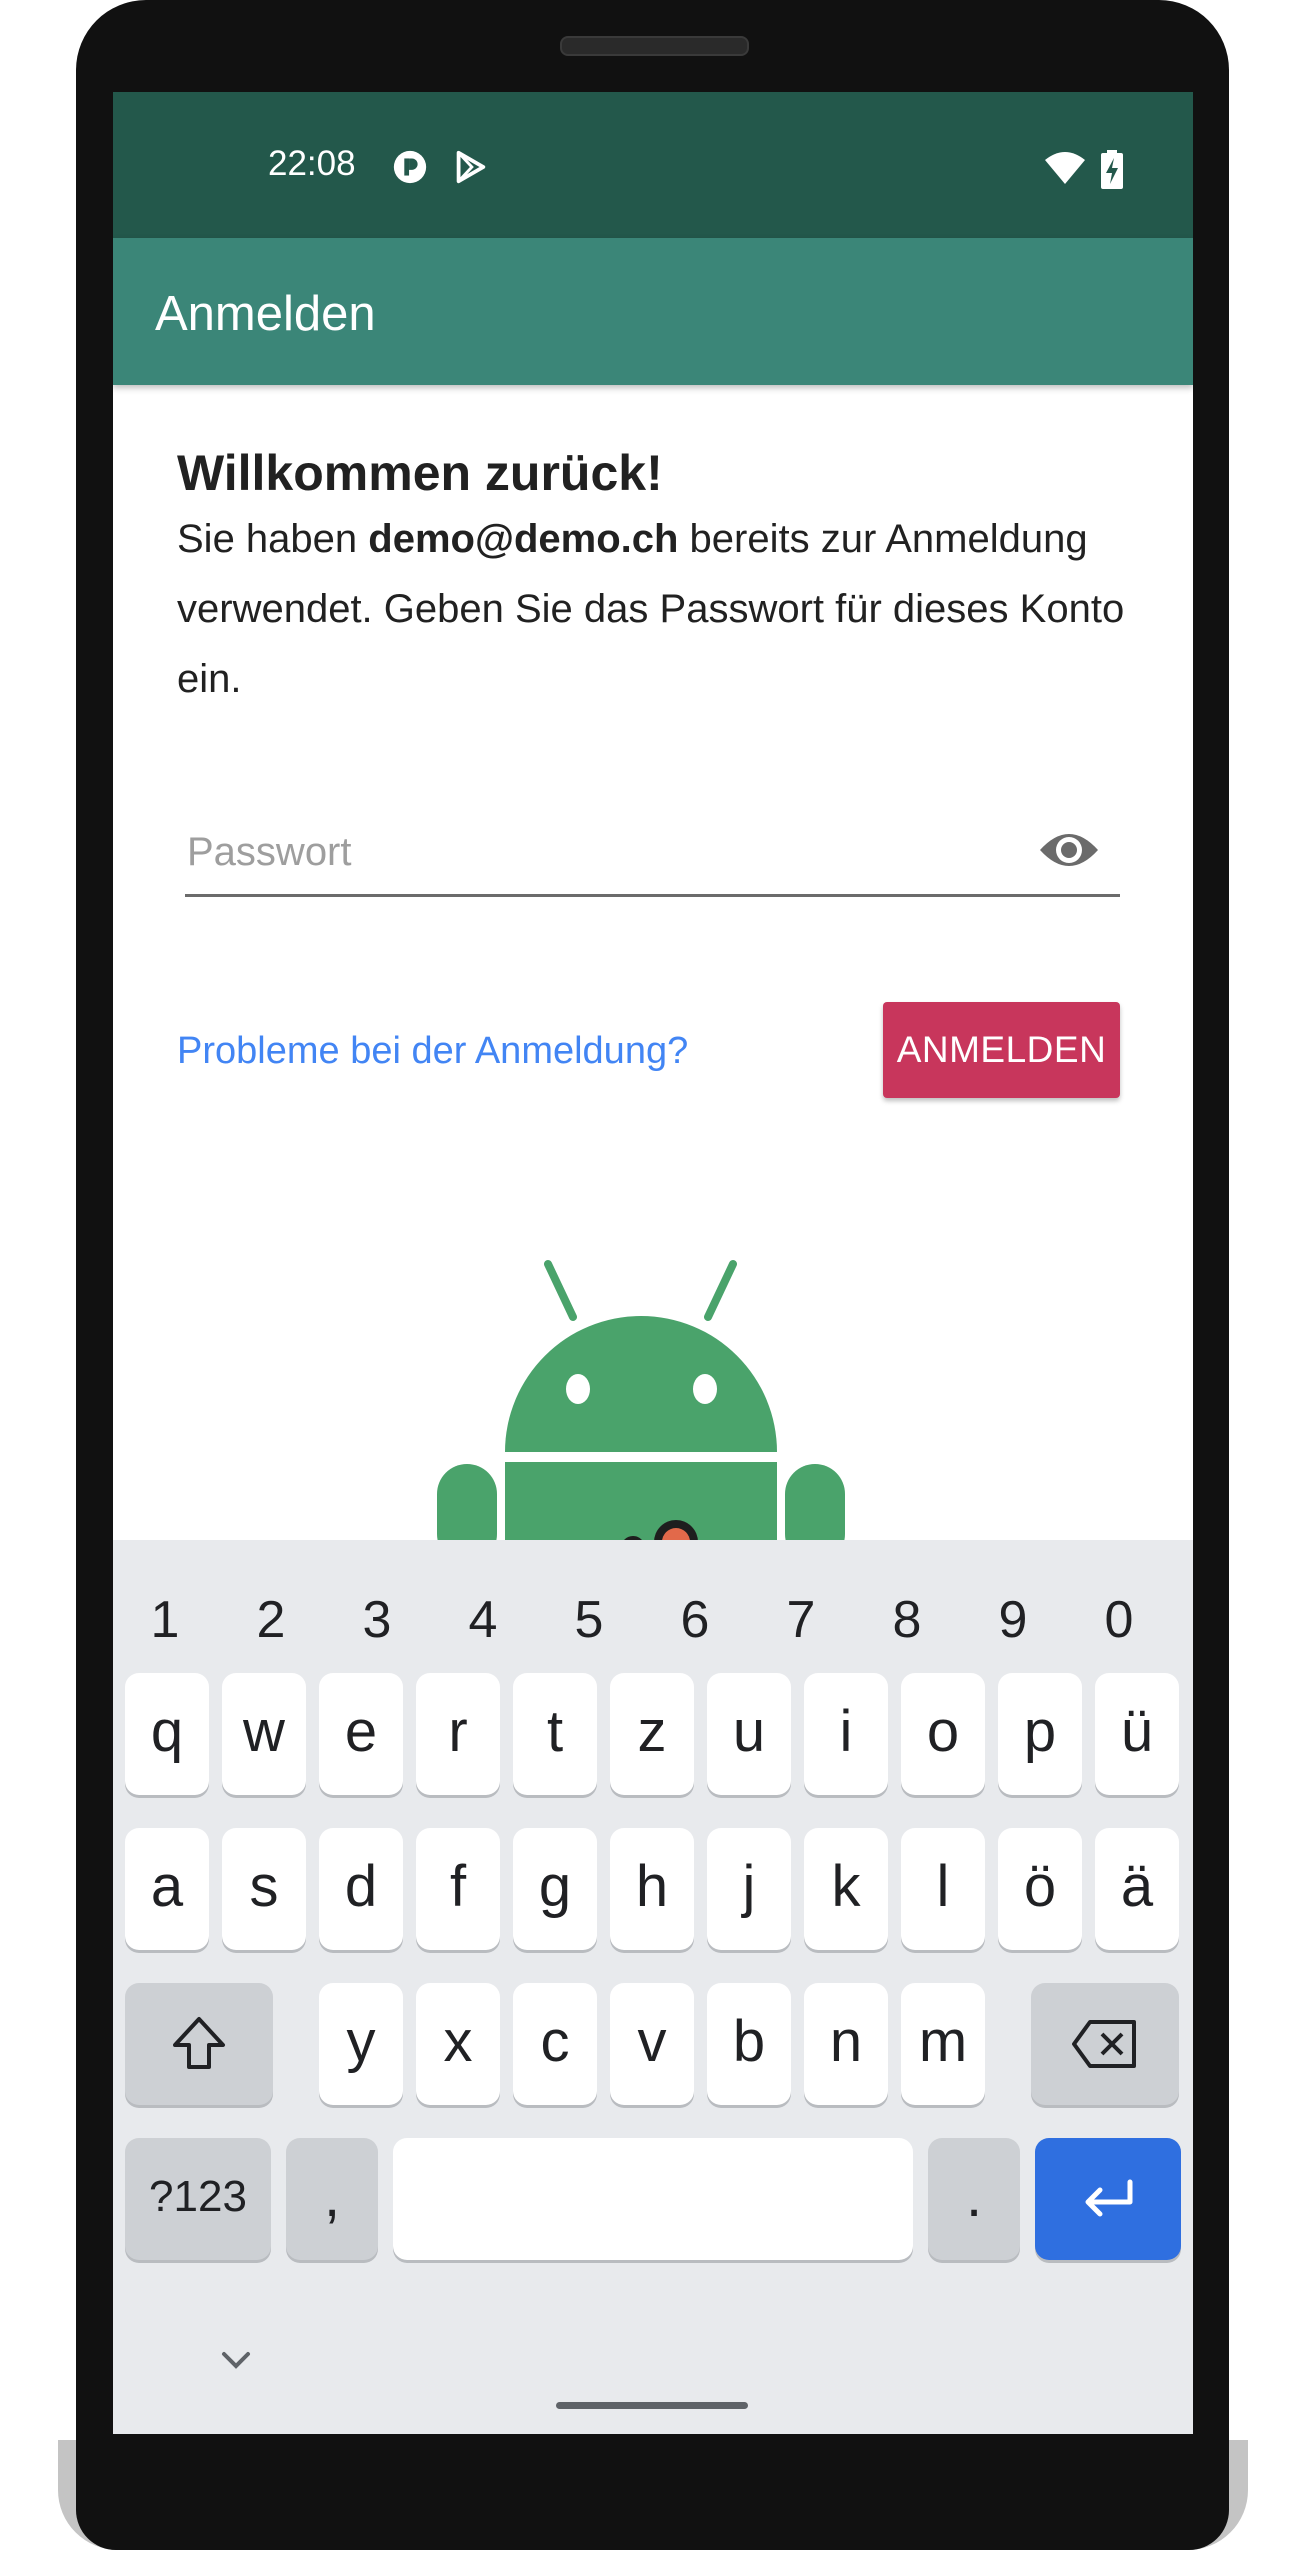 The image size is (1305, 2550). What do you see at coordinates (749, 2044) in the screenshot?
I see `key-b: b` at bounding box center [749, 2044].